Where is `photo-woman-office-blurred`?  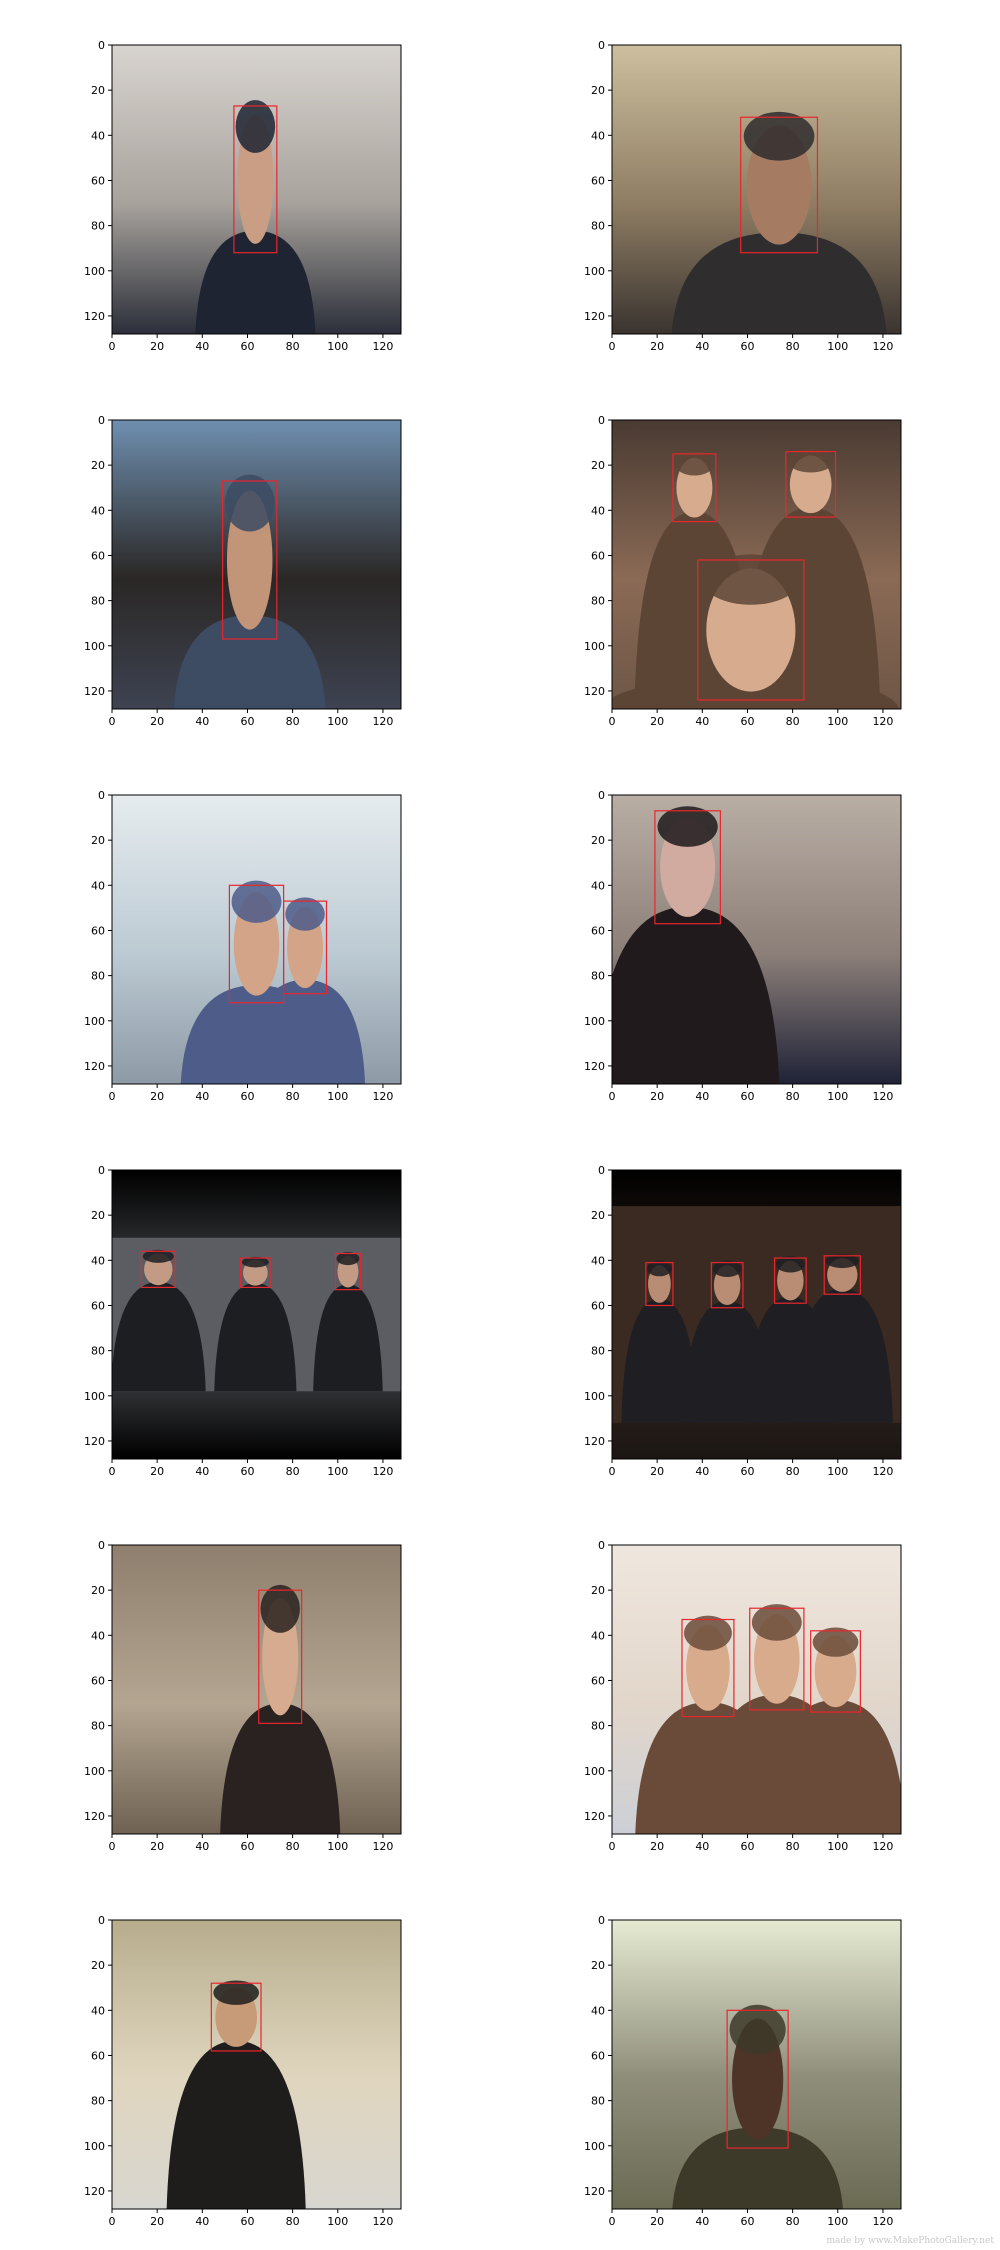
photo-woman-office-blurred is located at coordinates (256, 1689).